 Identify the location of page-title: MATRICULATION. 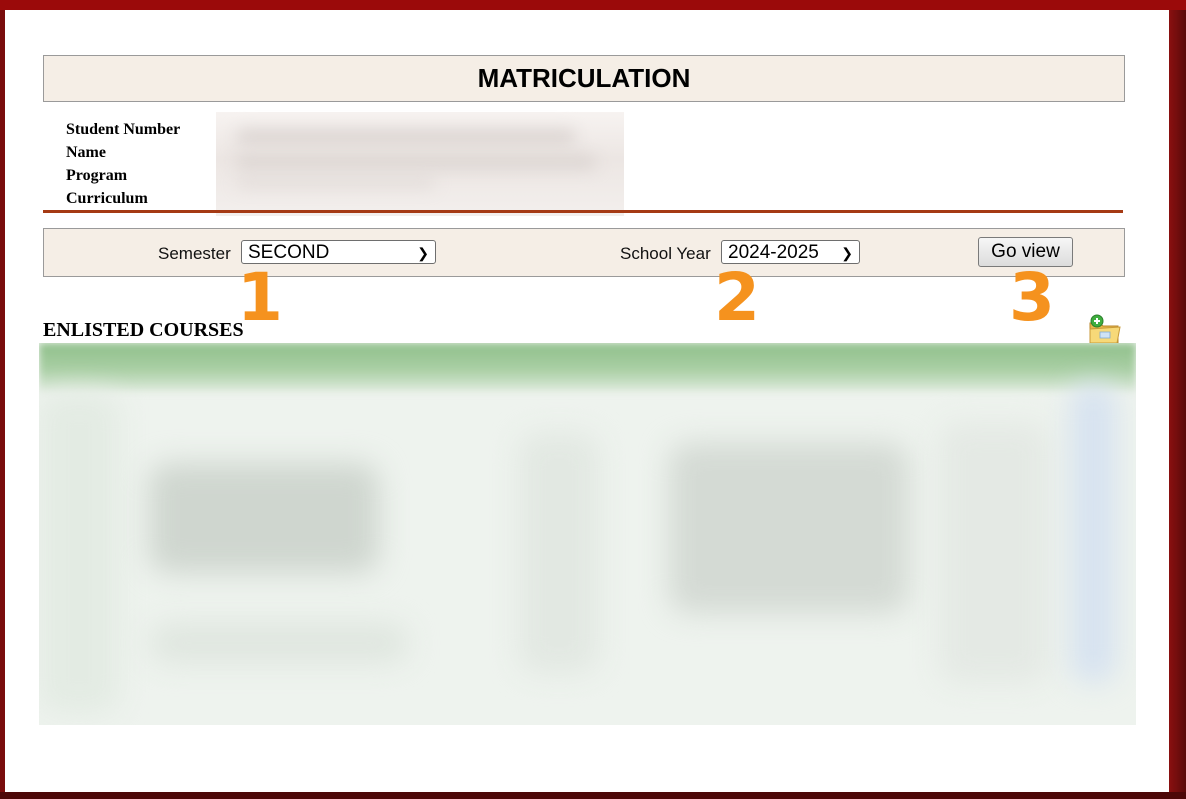
(584, 78).